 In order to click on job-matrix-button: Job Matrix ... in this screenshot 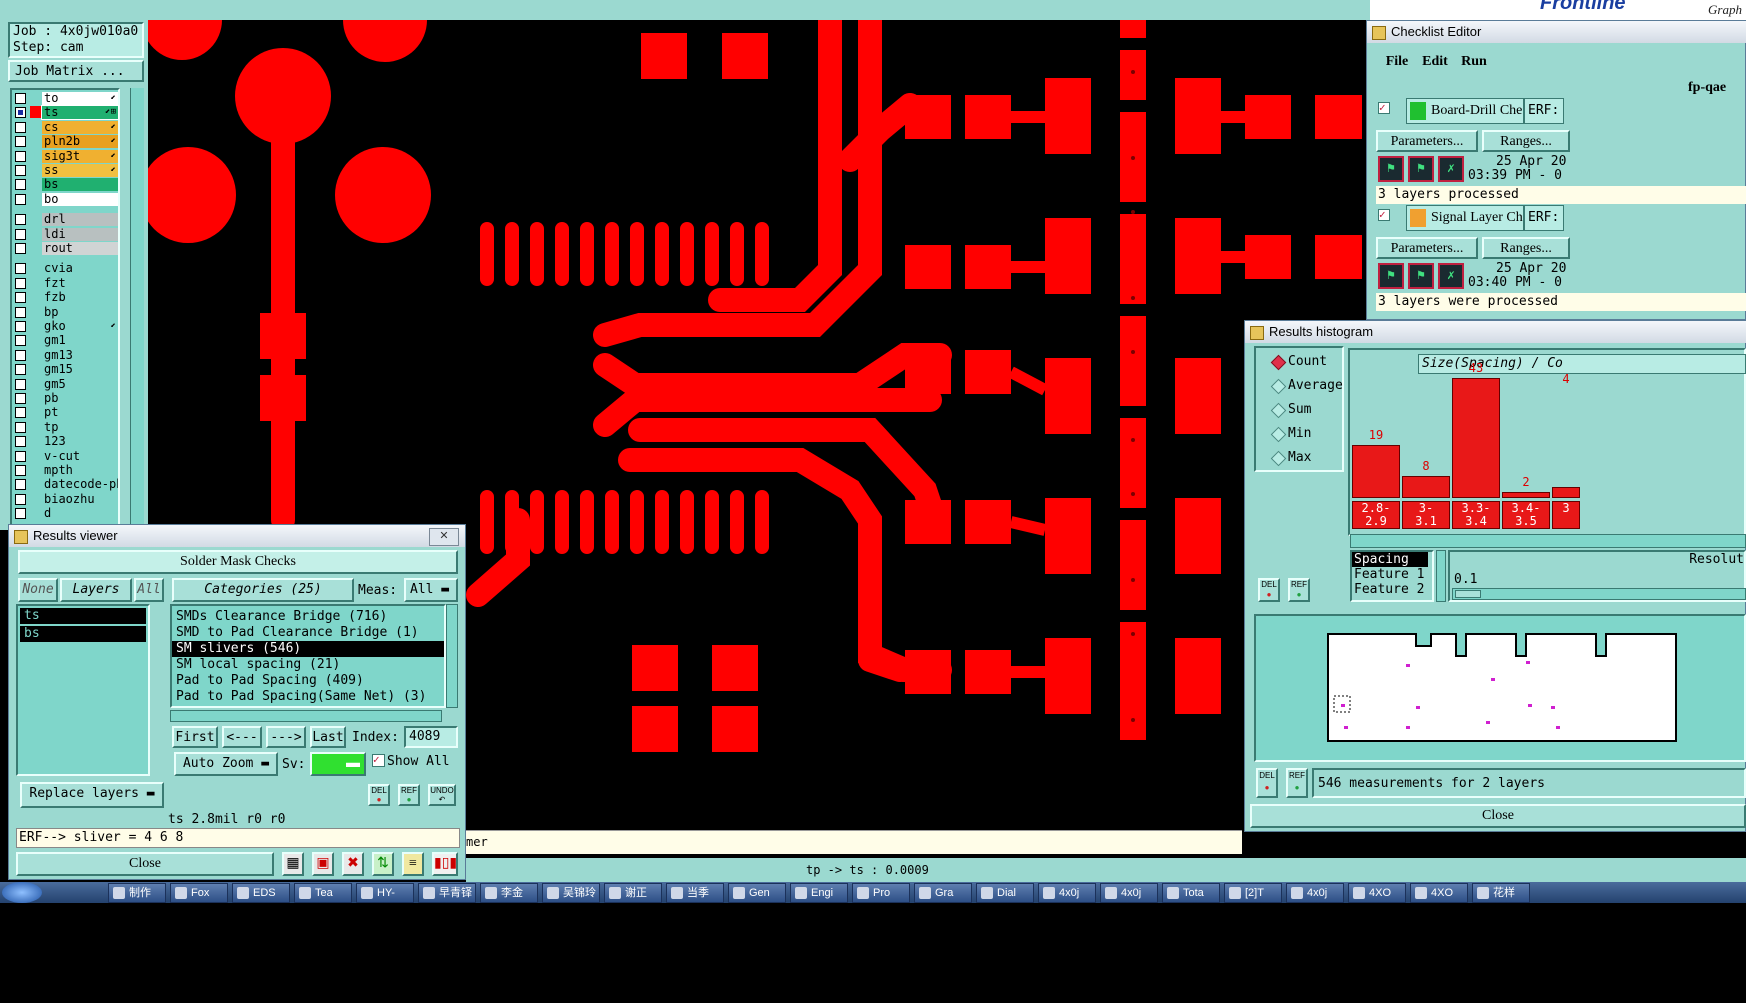, I will do `click(76, 71)`.